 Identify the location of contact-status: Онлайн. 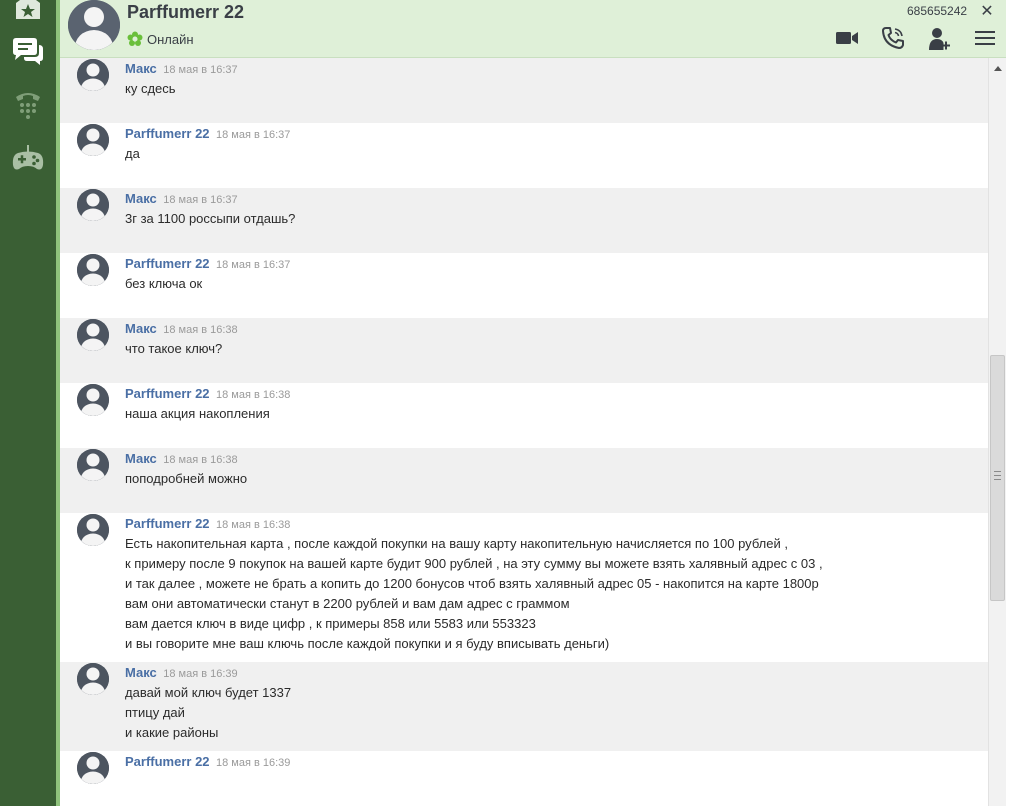
(160, 39).